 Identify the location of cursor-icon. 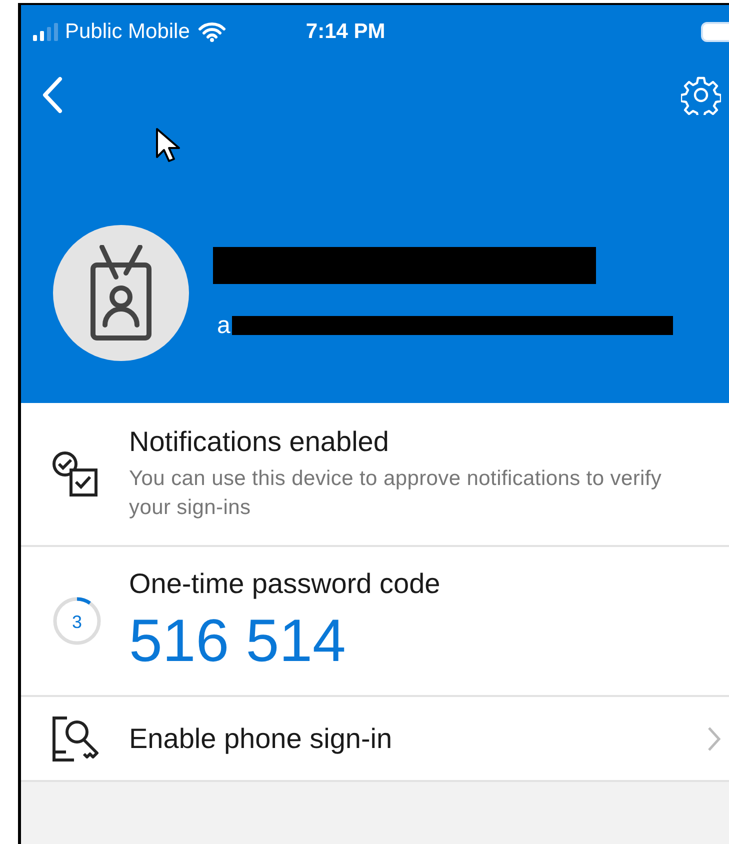
(168, 145).